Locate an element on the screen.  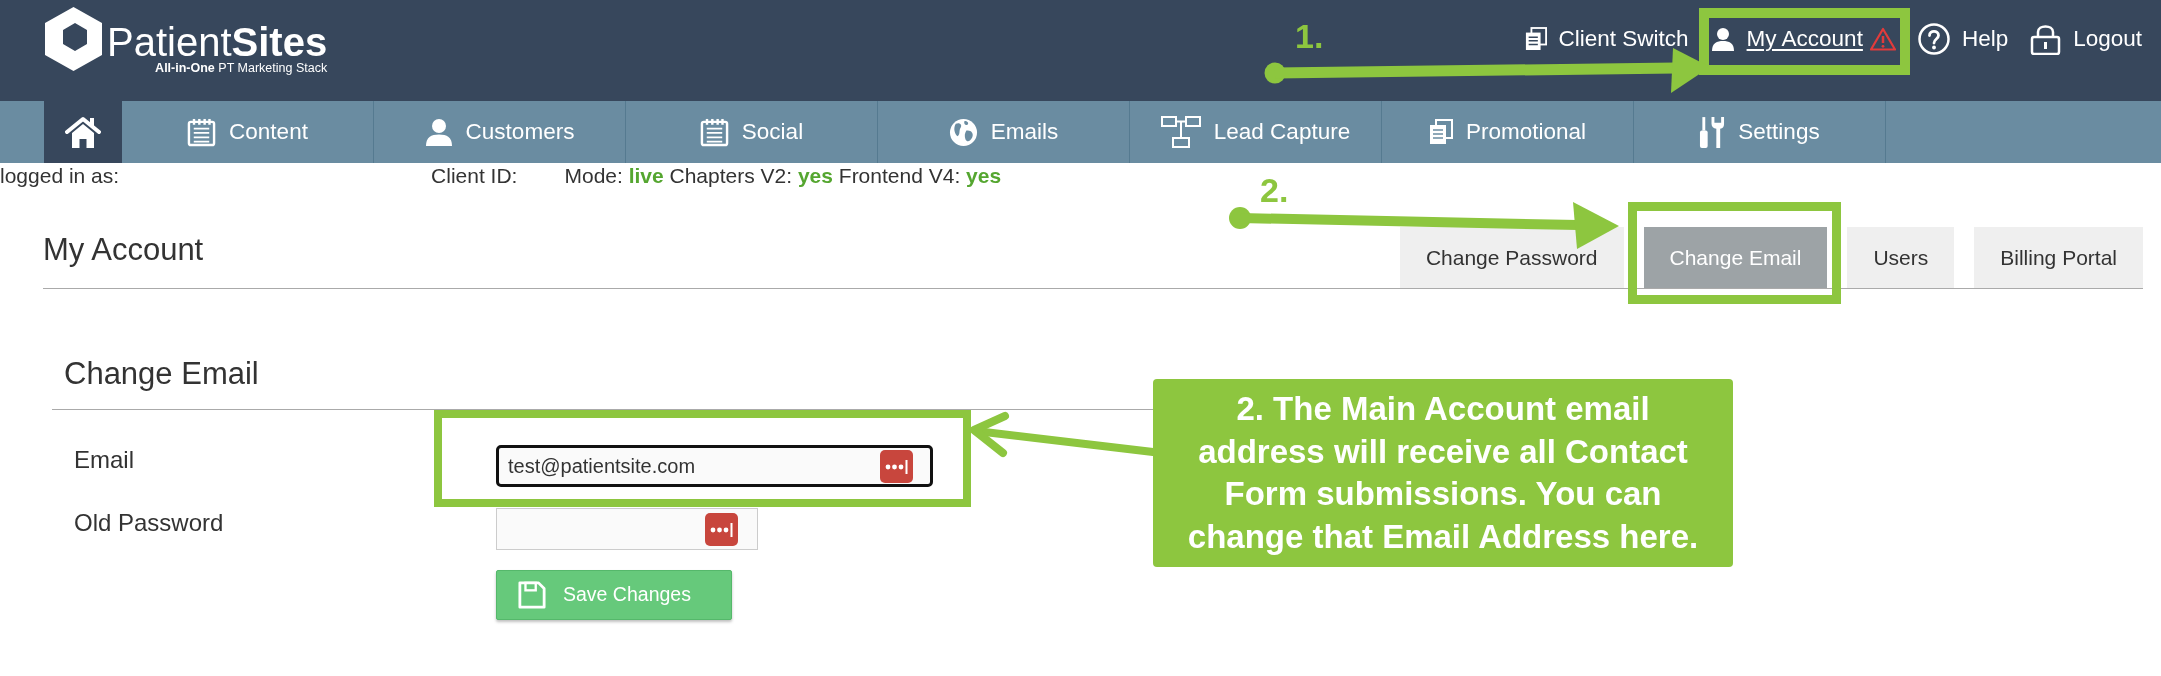
tab: Billing Portal is located at coordinates (2058, 257).